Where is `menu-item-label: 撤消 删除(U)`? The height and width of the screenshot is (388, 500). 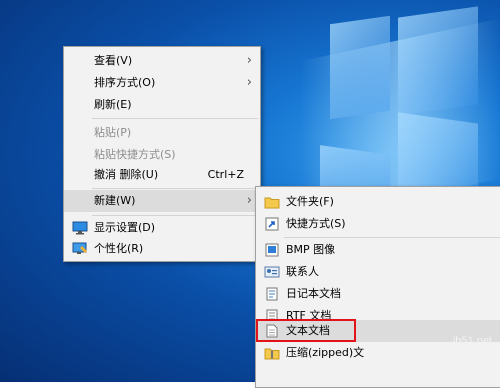
menu-item-label: 撤消 删除(U) is located at coordinates (126, 174).